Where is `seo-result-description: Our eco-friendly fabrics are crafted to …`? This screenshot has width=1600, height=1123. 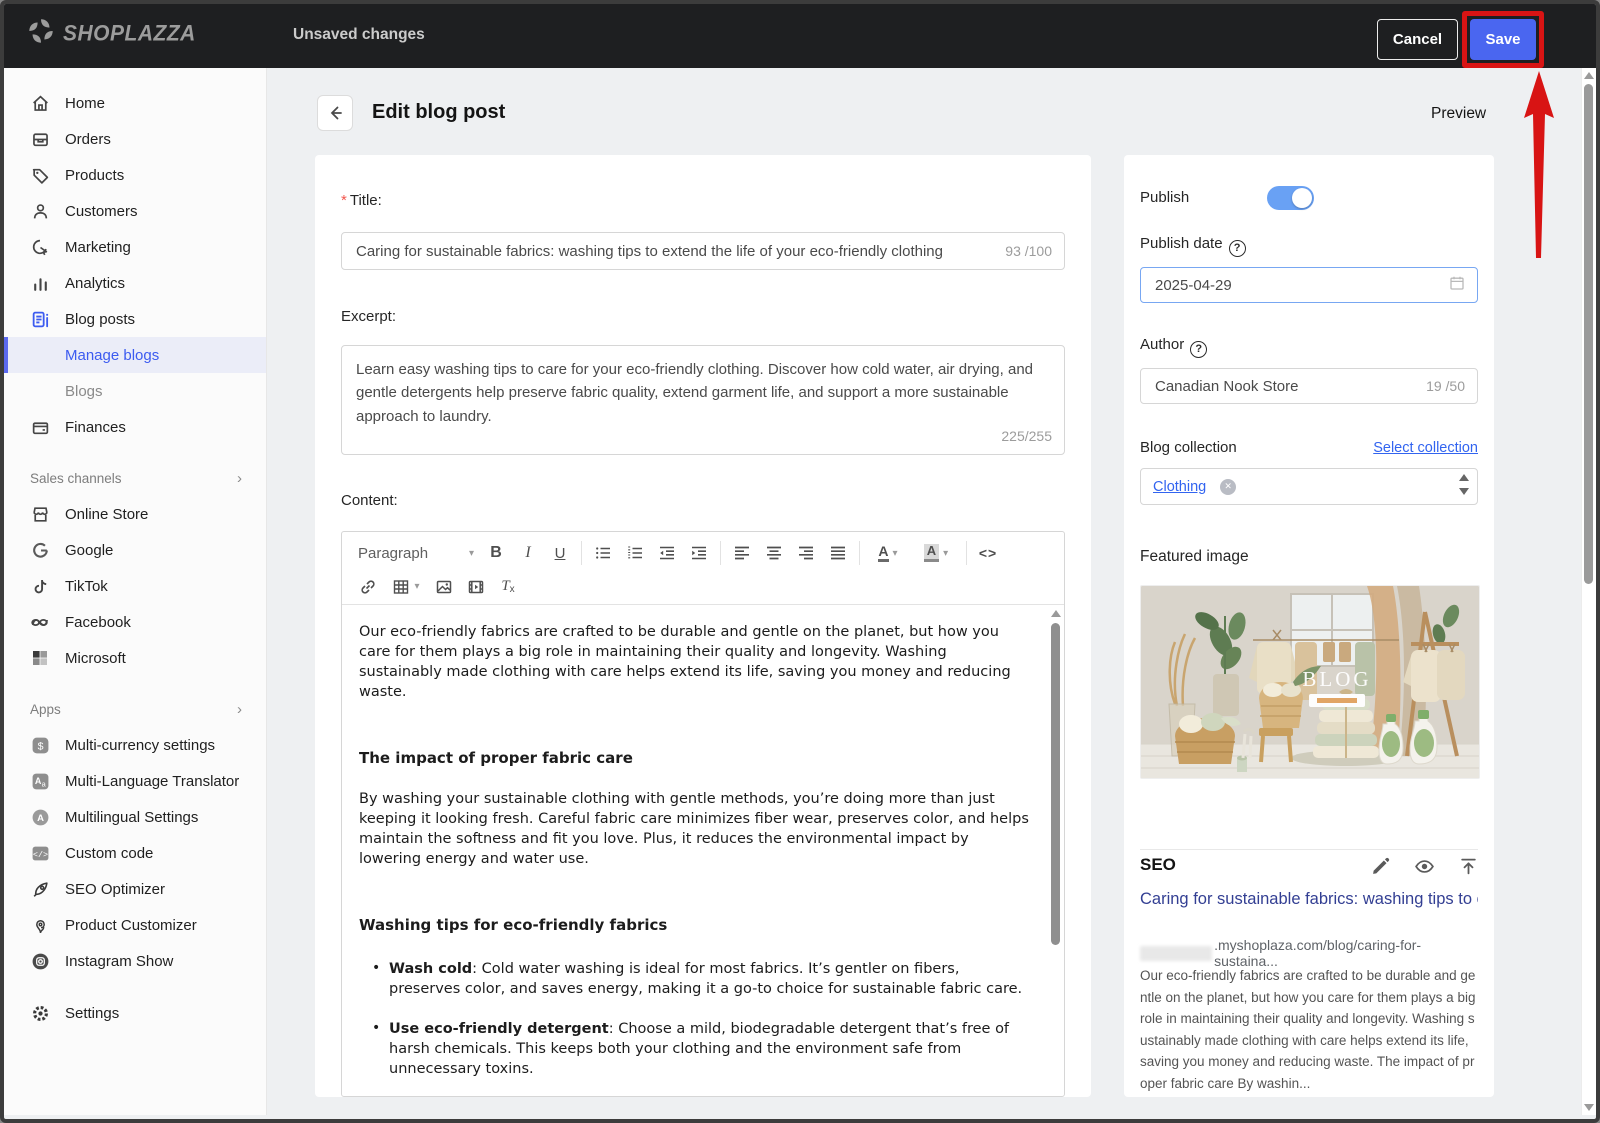 seo-result-description: Our eco-friendly fabrics are crafted to … is located at coordinates (1308, 1029).